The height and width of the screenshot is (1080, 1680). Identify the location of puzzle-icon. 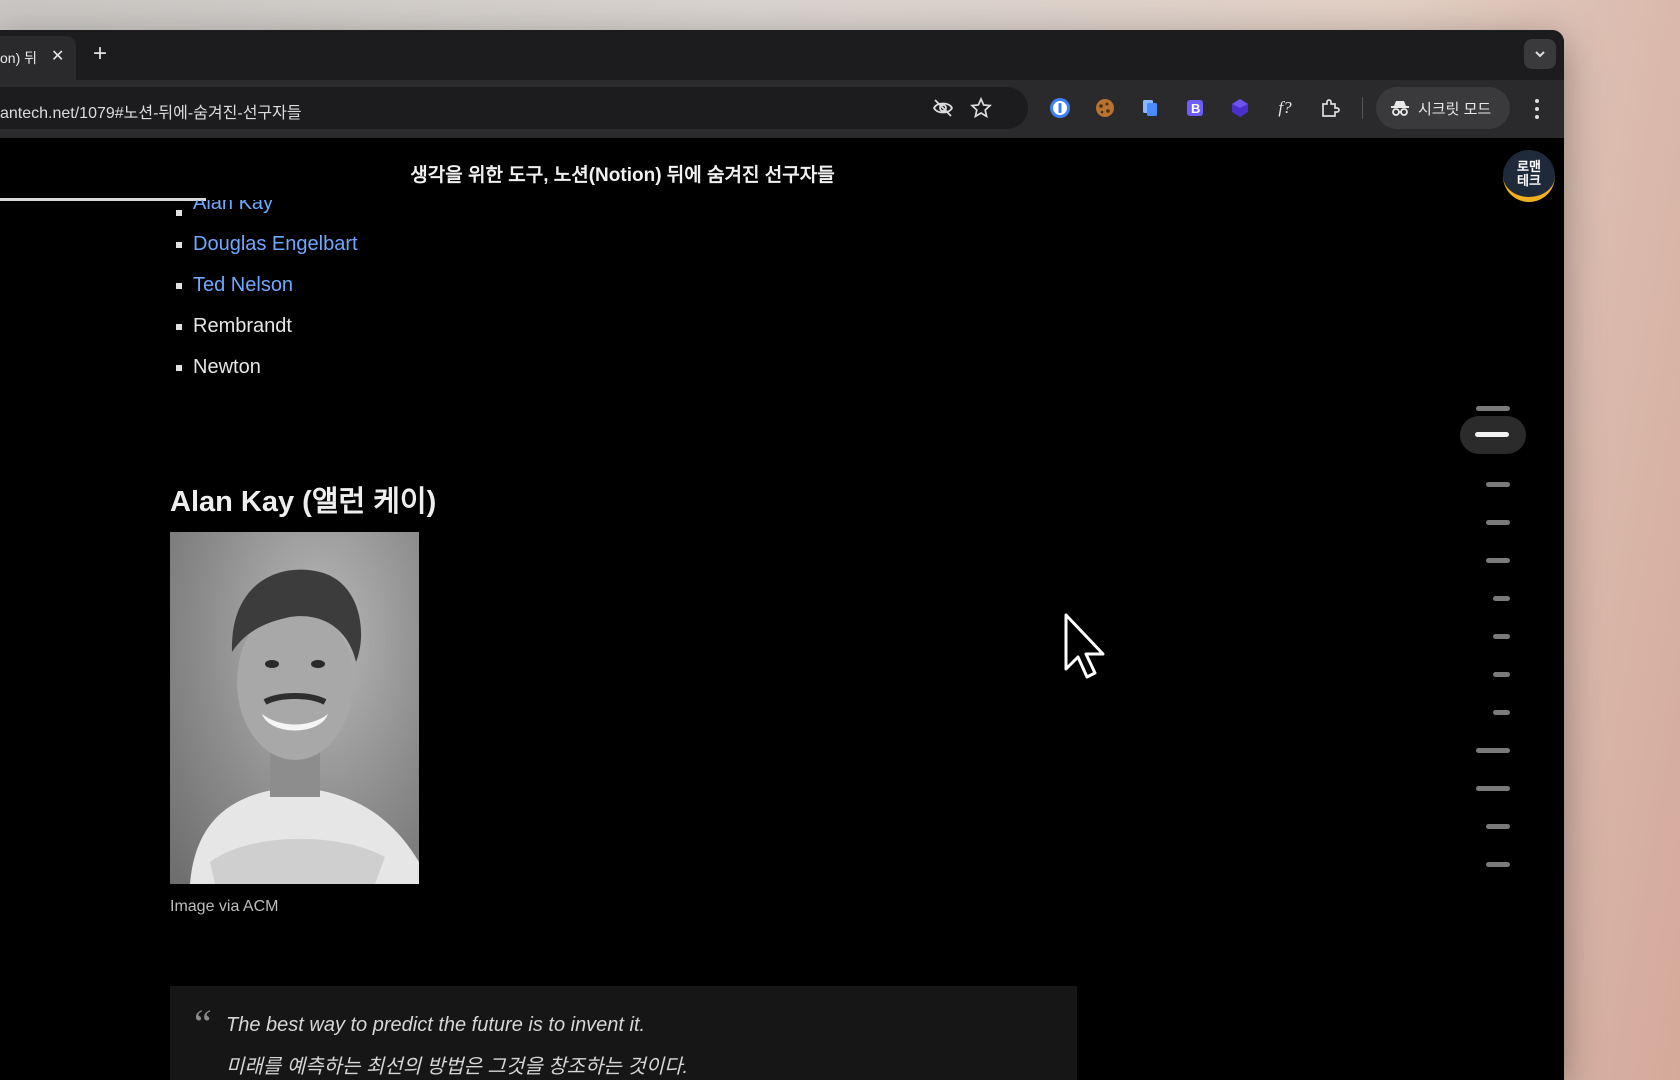
(1330, 108).